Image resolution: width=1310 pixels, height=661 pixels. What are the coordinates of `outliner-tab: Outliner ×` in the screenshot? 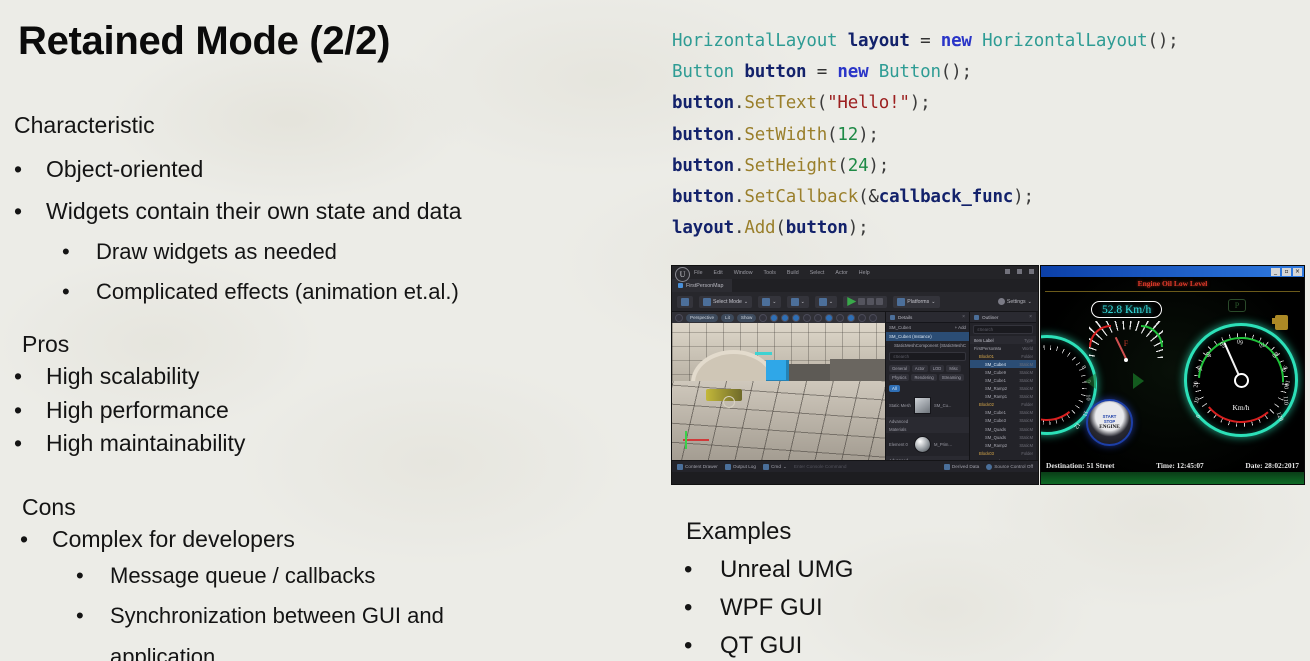 It's located at (1003, 317).